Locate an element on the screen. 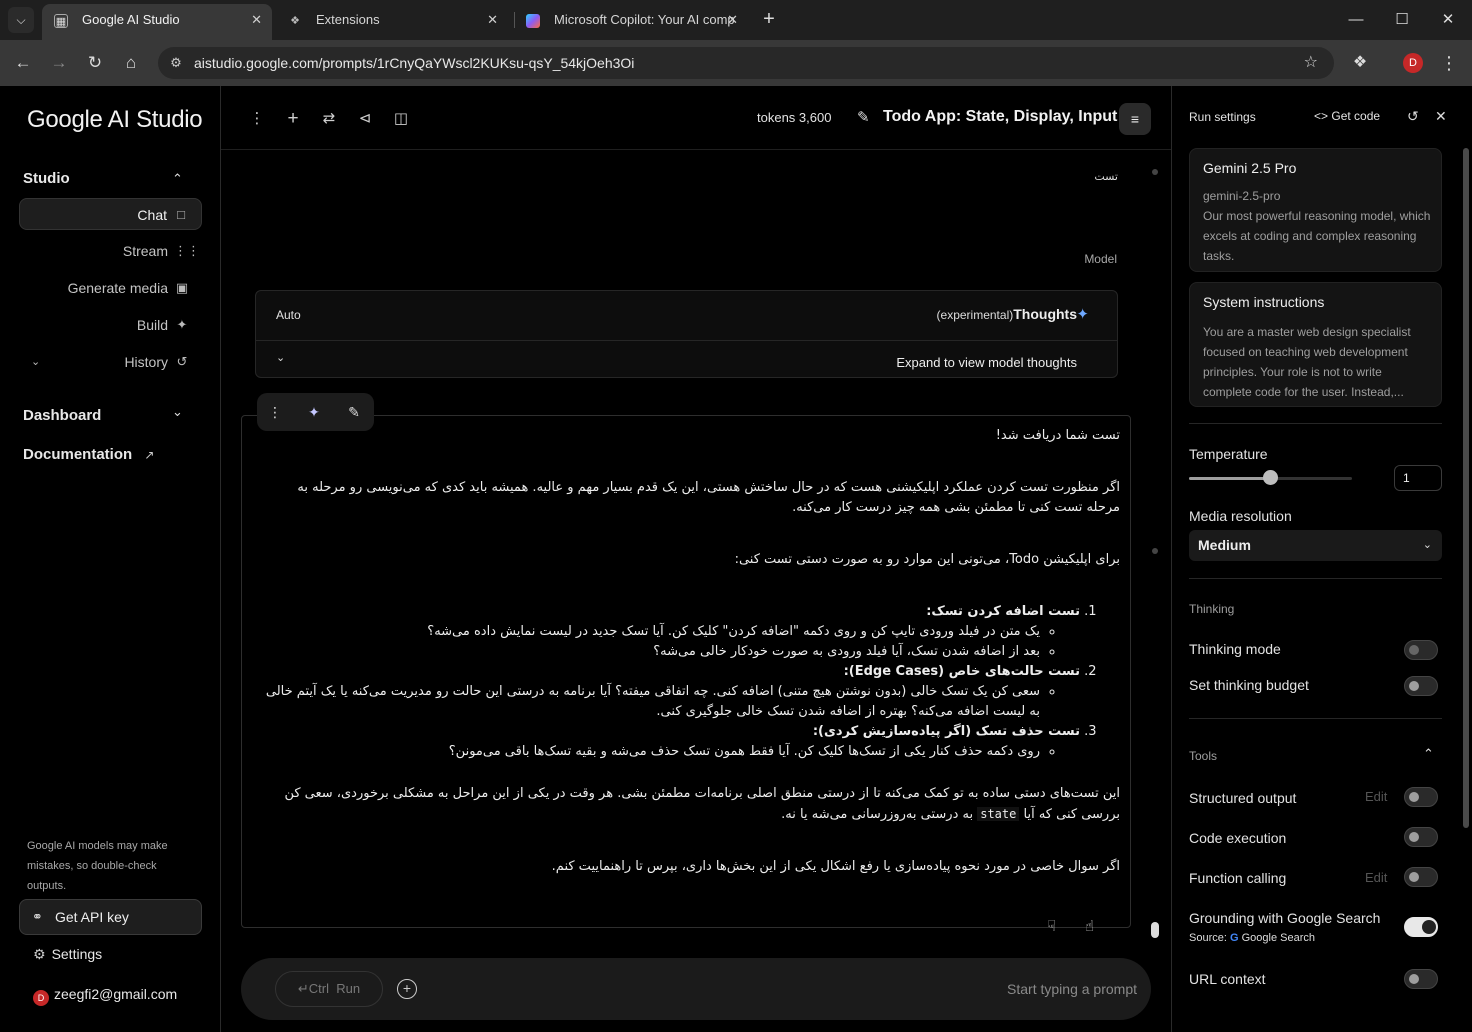 The width and height of the screenshot is (1472, 1032). history-icon: ↺ is located at coordinates (182, 361).